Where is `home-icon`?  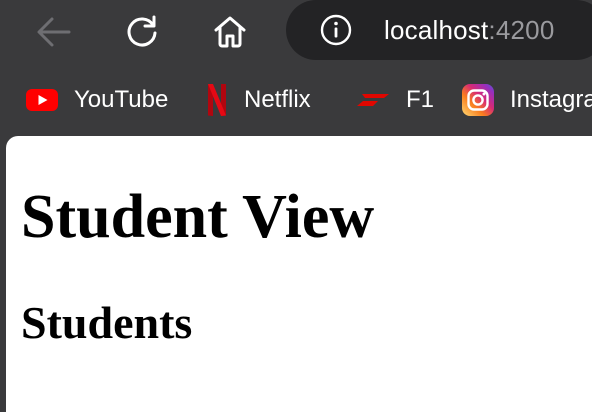 home-icon is located at coordinates (230, 32).